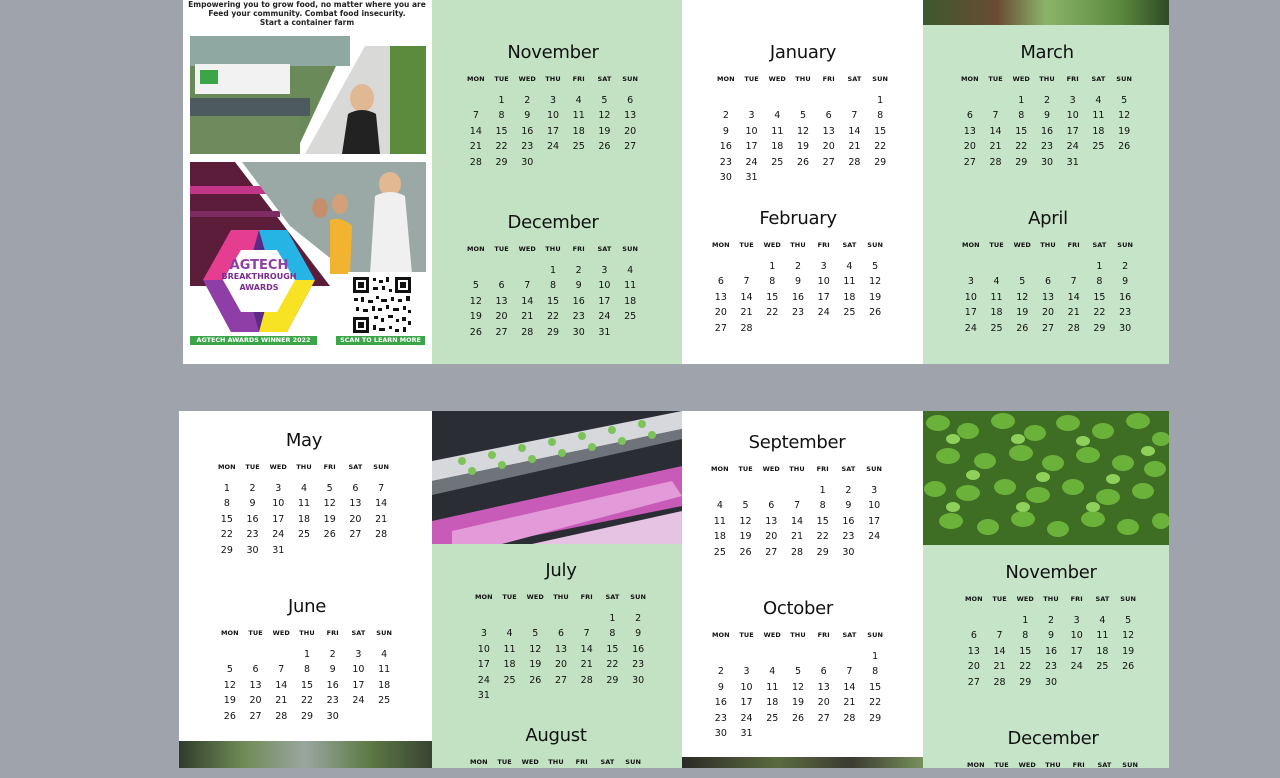 The image size is (1280, 778). I want to click on day-number: 13, so click(561, 649).